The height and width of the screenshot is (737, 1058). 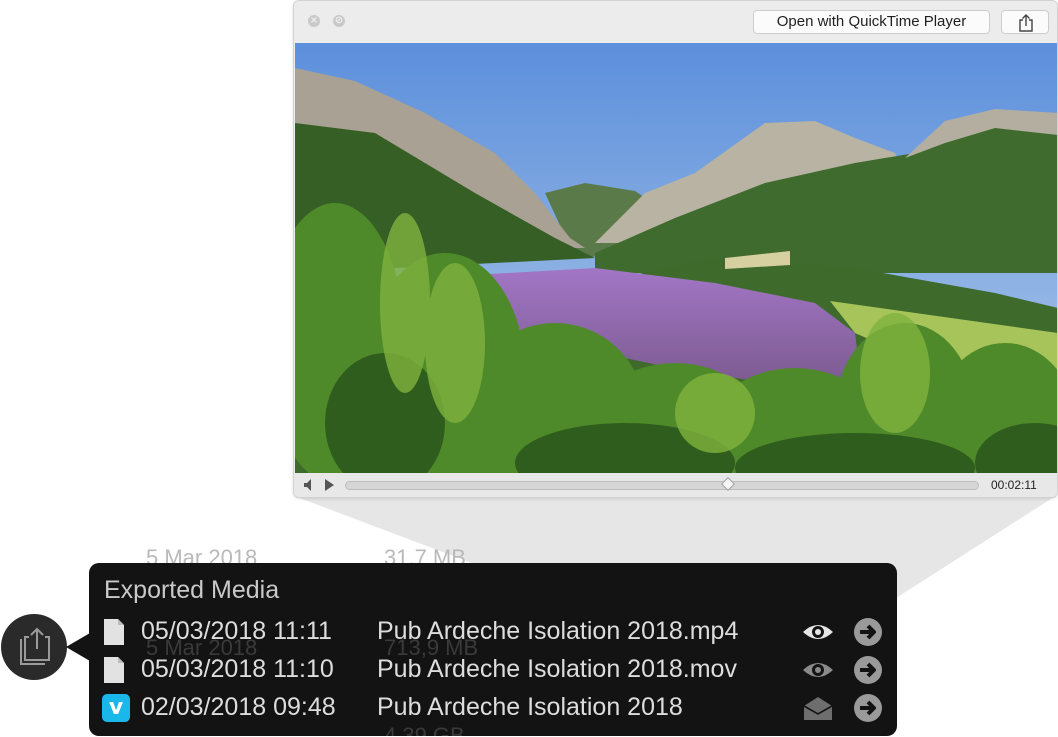 I want to click on stacked-share-icon, so click(x=35, y=646).